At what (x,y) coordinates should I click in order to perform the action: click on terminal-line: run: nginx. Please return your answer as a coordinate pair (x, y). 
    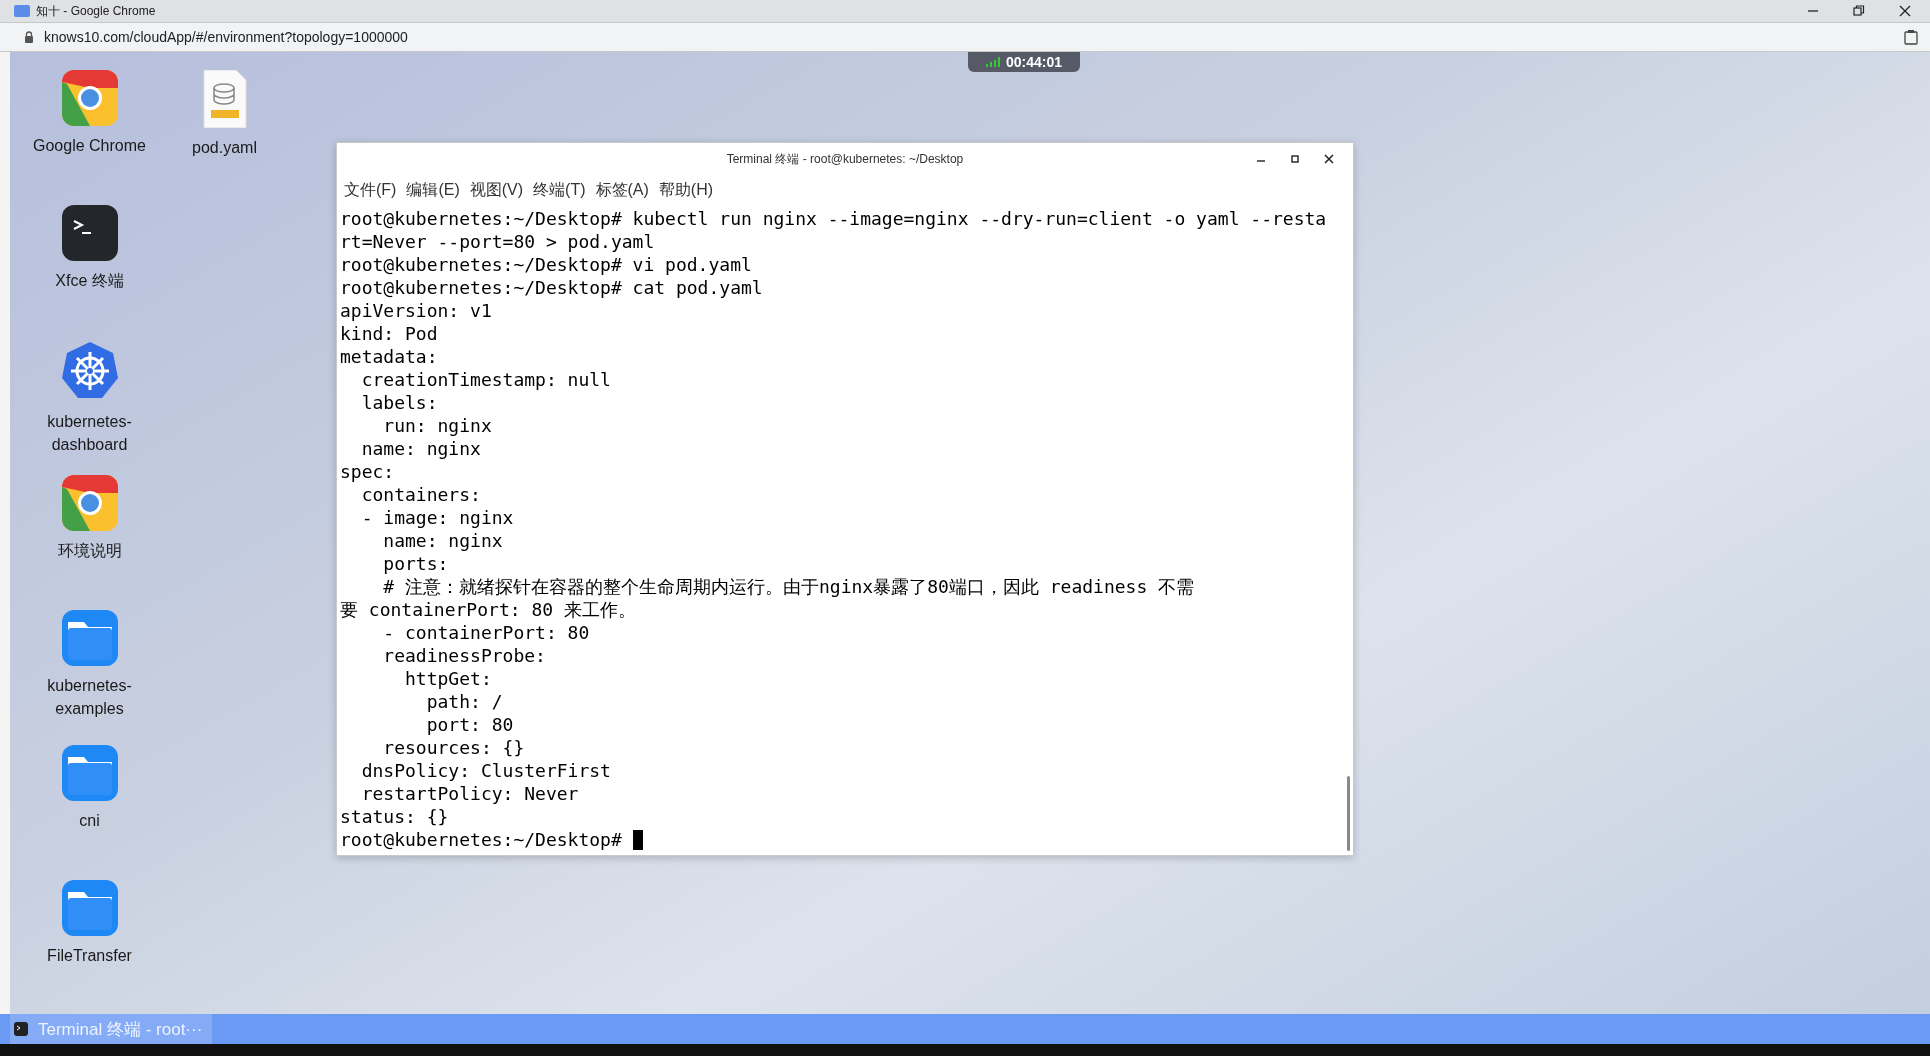
    Looking at the image, I should click on (437, 425).